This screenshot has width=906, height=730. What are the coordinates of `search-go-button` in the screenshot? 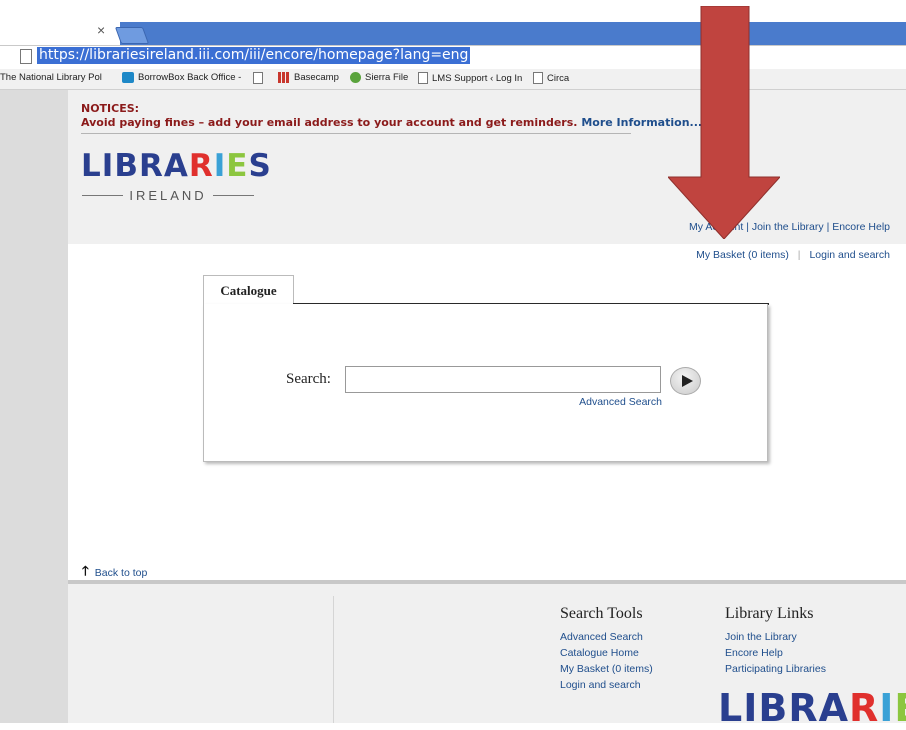 It's located at (685, 381).